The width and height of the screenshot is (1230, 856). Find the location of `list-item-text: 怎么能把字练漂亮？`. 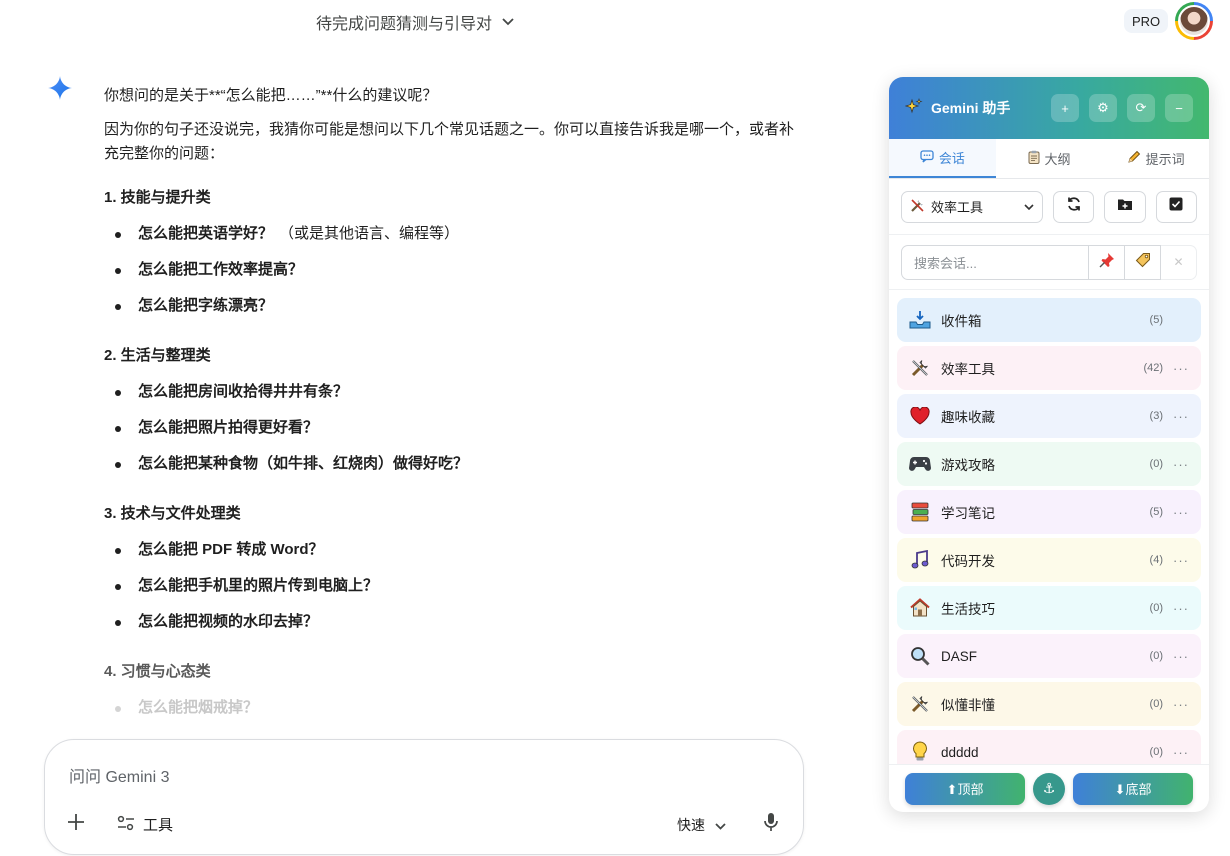

list-item-text: 怎么能把字练漂亮？ is located at coordinates (206, 305).